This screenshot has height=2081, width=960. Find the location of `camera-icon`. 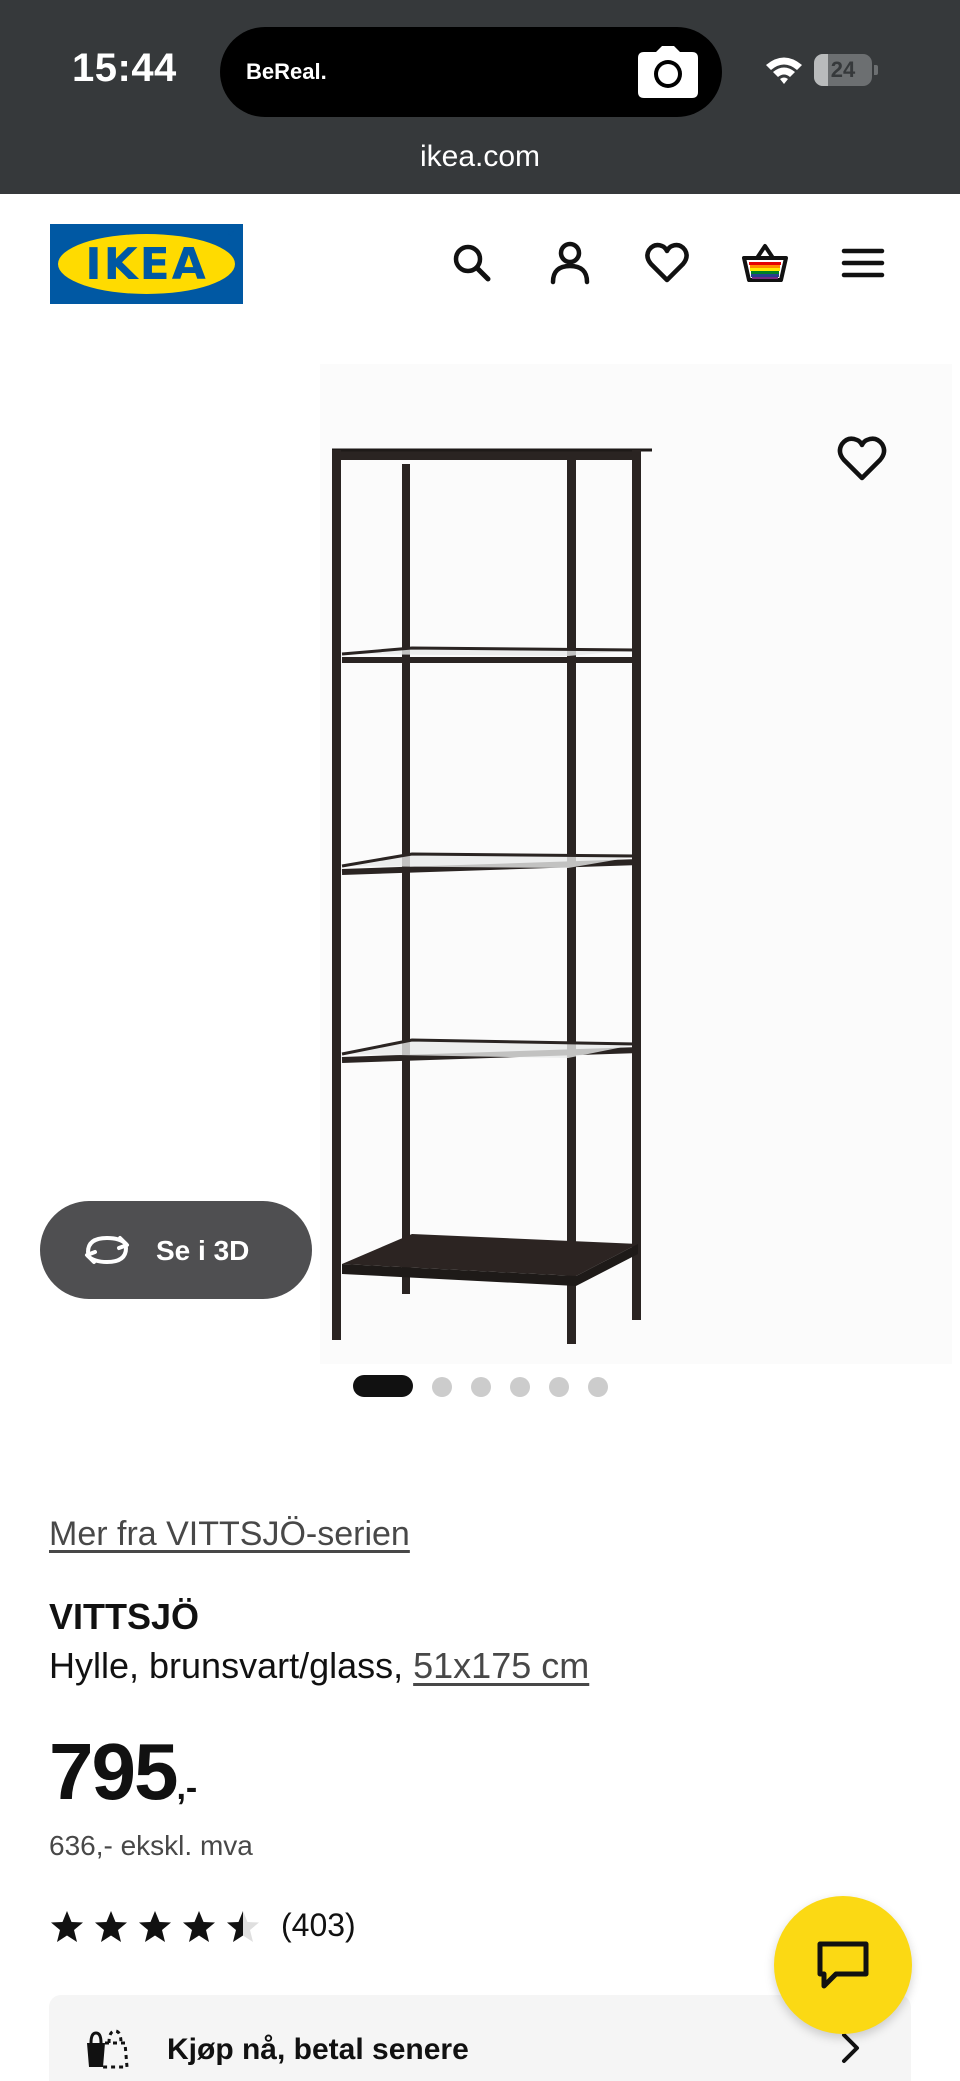

camera-icon is located at coordinates (668, 72).